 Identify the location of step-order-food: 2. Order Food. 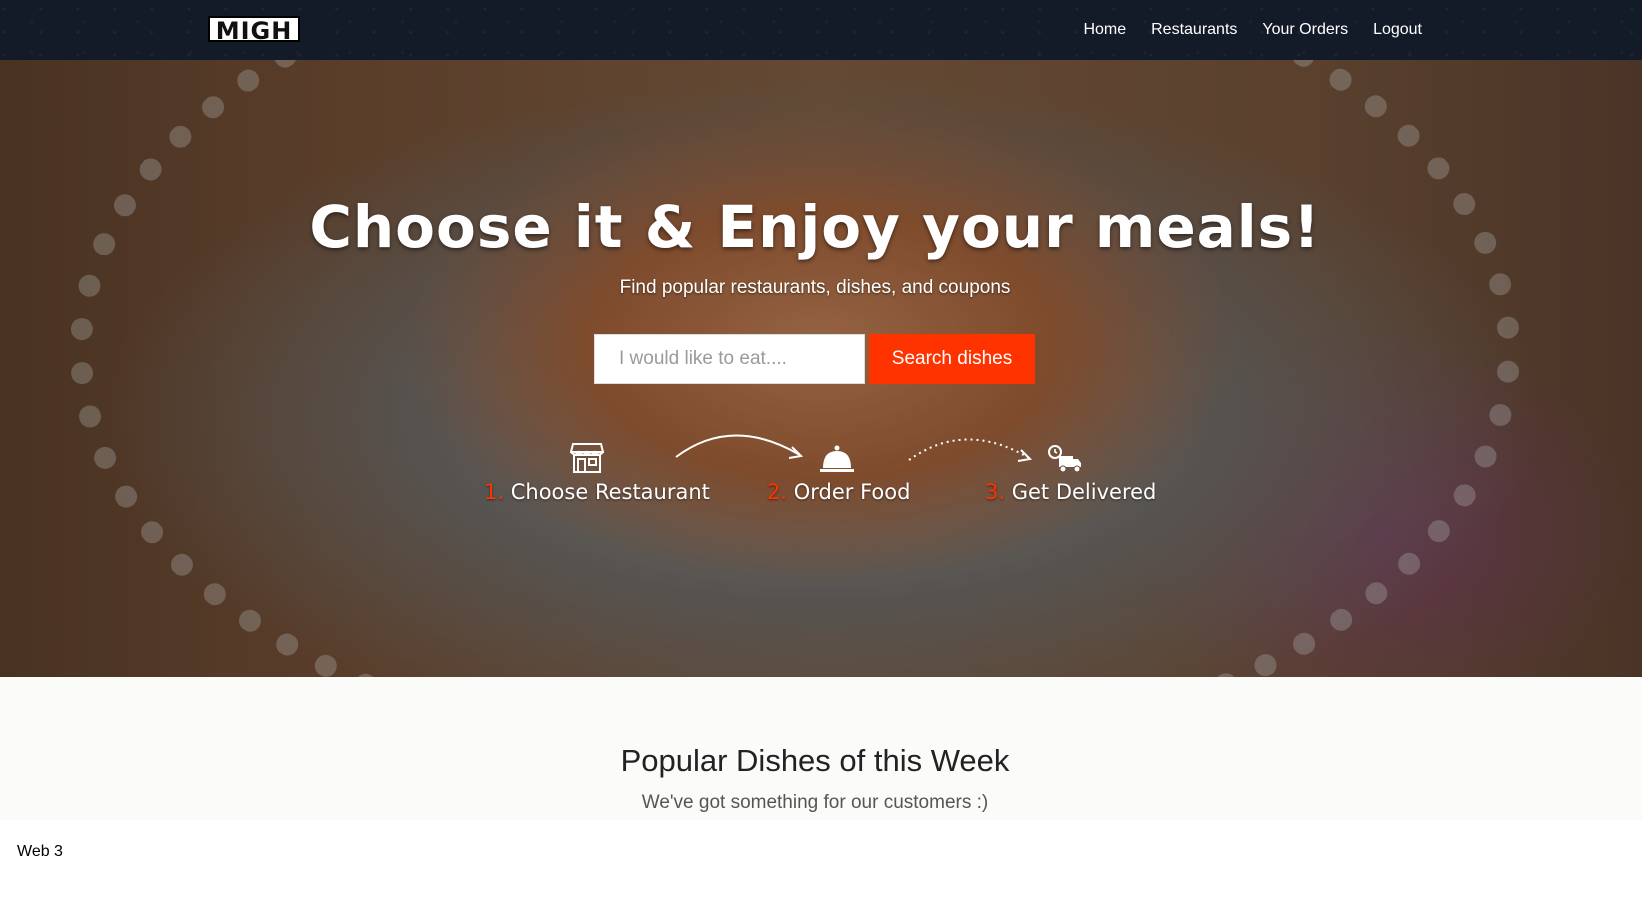
(838, 474).